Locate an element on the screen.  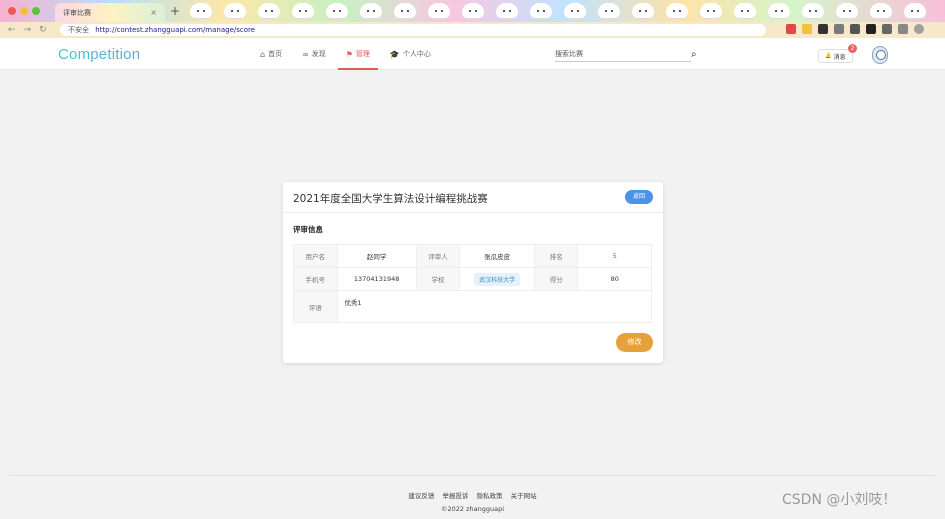
reload-icon: ↻ is located at coordinates (43, 30).